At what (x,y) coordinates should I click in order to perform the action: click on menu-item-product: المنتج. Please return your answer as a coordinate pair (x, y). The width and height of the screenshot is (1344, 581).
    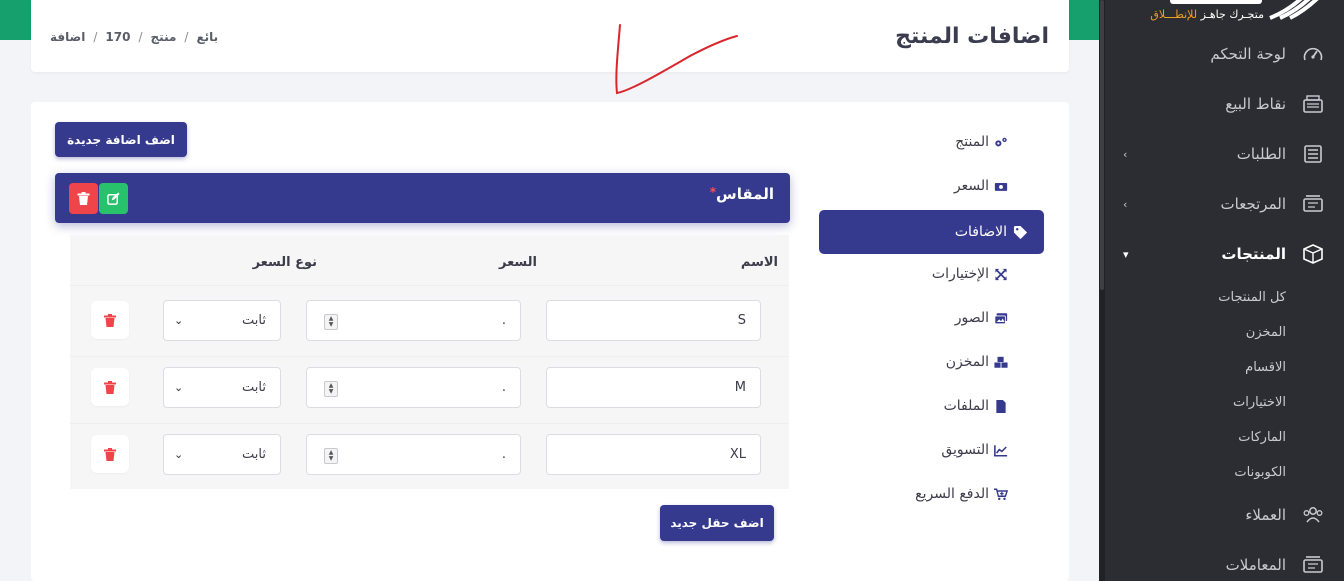
    Looking at the image, I should click on (982, 142).